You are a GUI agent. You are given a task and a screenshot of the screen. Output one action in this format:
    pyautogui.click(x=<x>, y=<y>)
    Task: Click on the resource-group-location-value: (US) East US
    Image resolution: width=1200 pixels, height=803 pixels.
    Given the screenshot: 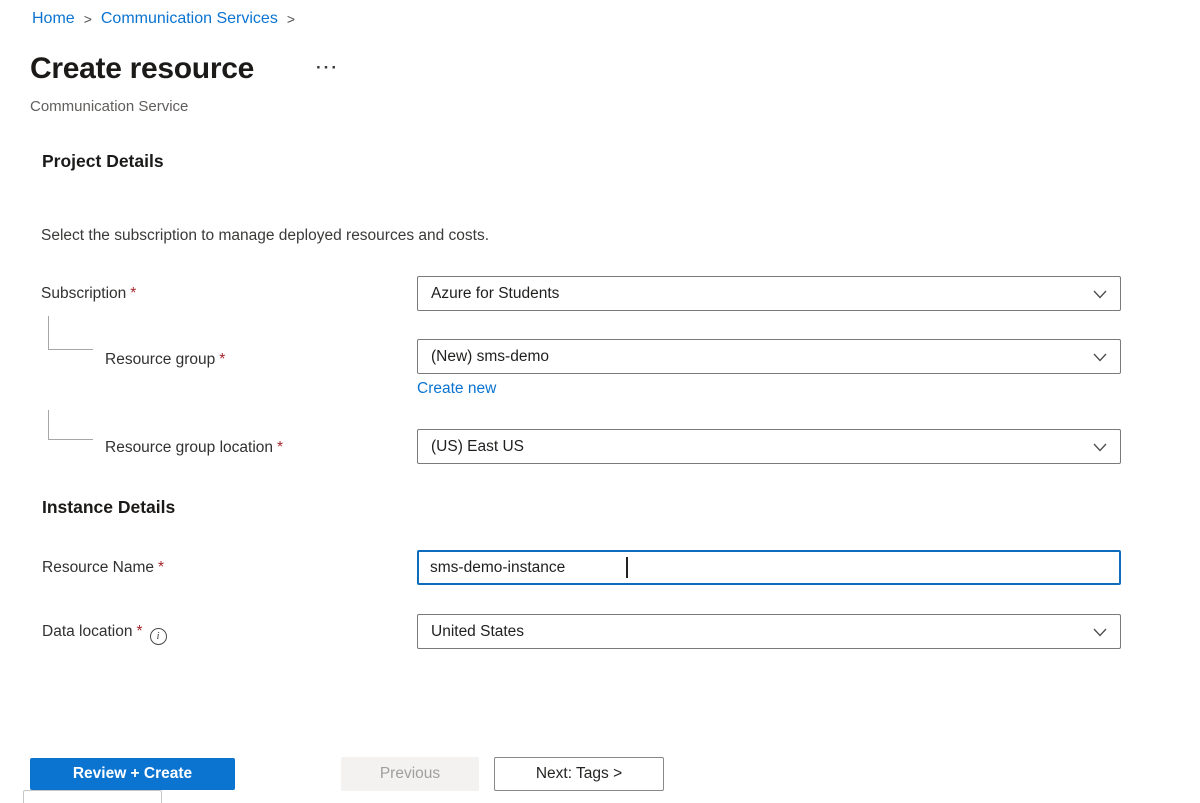 What is the action you would take?
    pyautogui.click(x=478, y=446)
    